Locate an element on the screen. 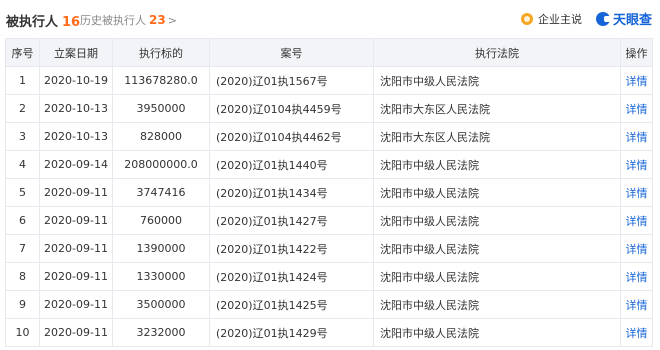 The image size is (660, 350). slogan-link: 企业主说 is located at coordinates (551, 19).